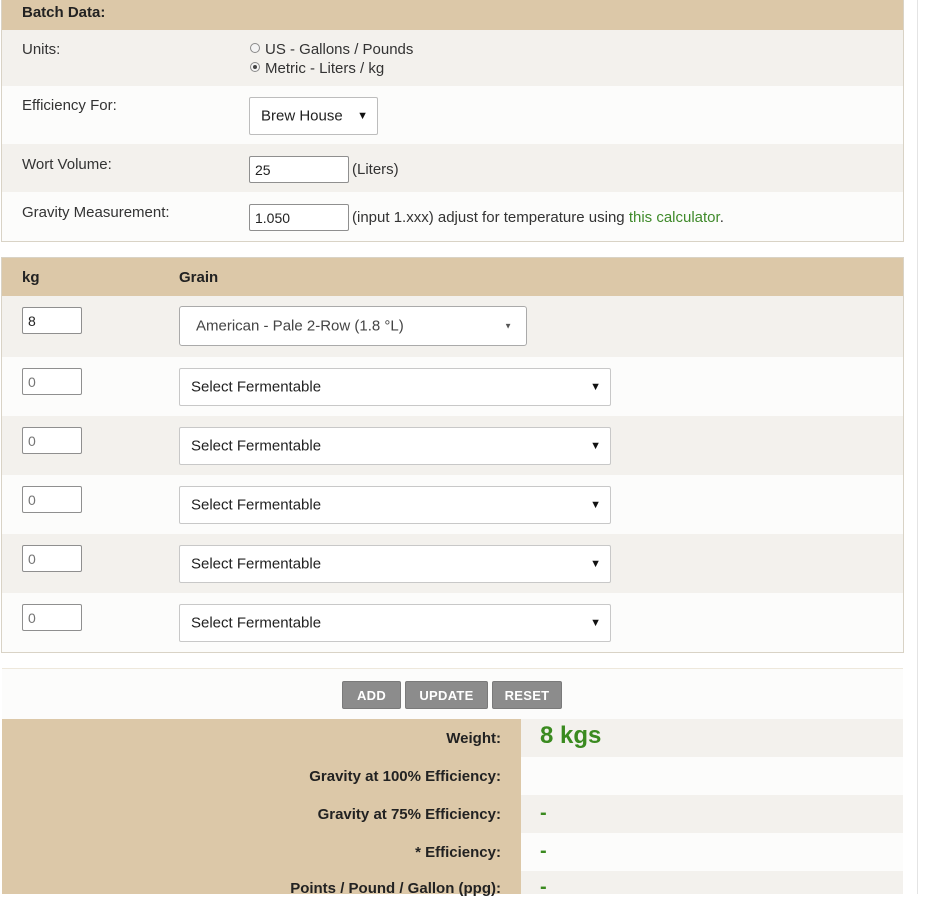 This screenshot has width=925, height=899. What do you see at coordinates (921, 447) in the screenshot?
I see `page-scrollbar` at bounding box center [921, 447].